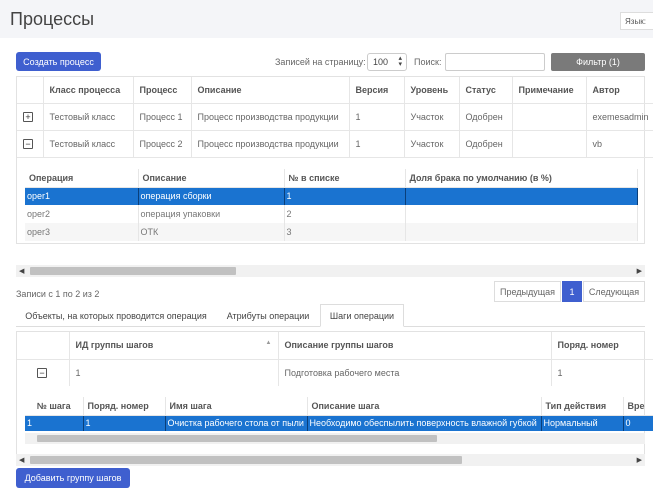 This screenshot has height=497, width=653. I want to click on language-selector: Язык:, so click(636, 21).